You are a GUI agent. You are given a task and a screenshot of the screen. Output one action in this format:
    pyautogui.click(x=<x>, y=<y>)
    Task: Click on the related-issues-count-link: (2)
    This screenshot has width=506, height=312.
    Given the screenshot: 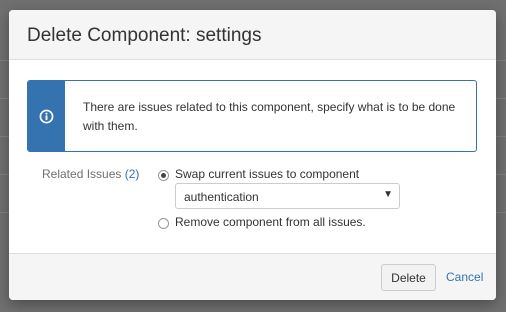 What is the action you would take?
    pyautogui.click(x=132, y=174)
    